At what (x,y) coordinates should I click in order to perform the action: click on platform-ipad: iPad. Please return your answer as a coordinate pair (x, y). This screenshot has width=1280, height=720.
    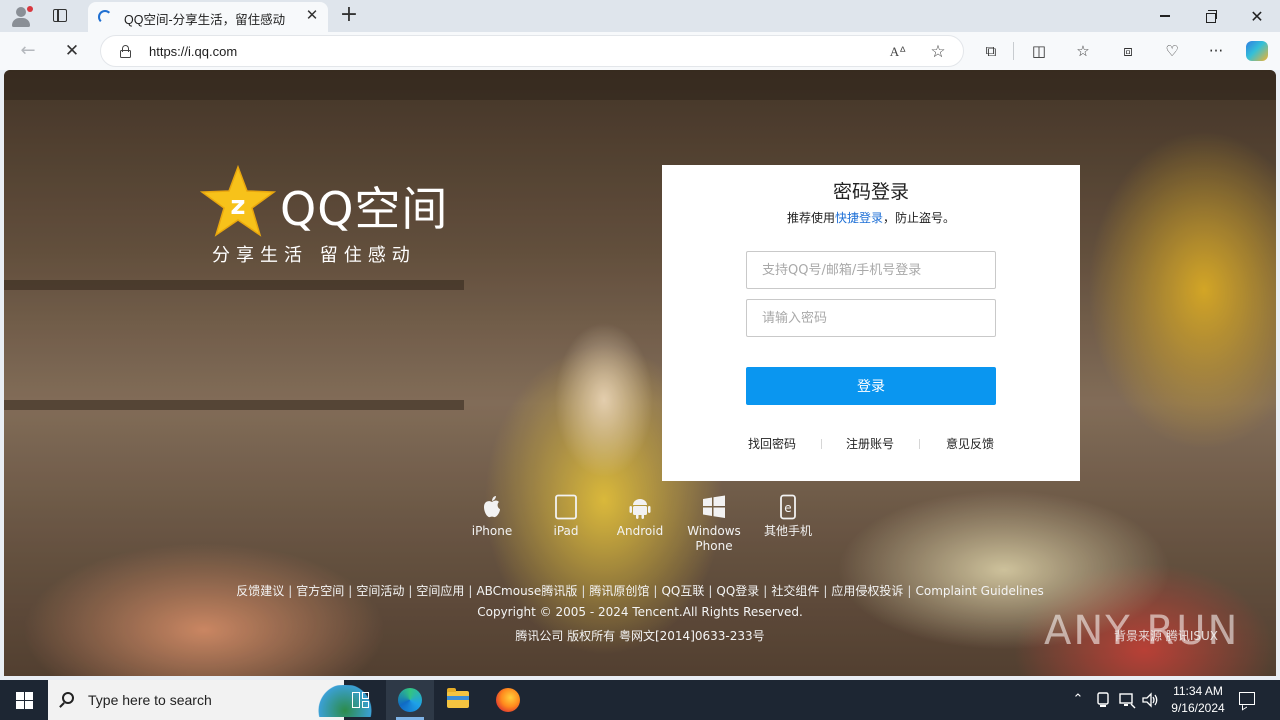
    Looking at the image, I should click on (566, 516).